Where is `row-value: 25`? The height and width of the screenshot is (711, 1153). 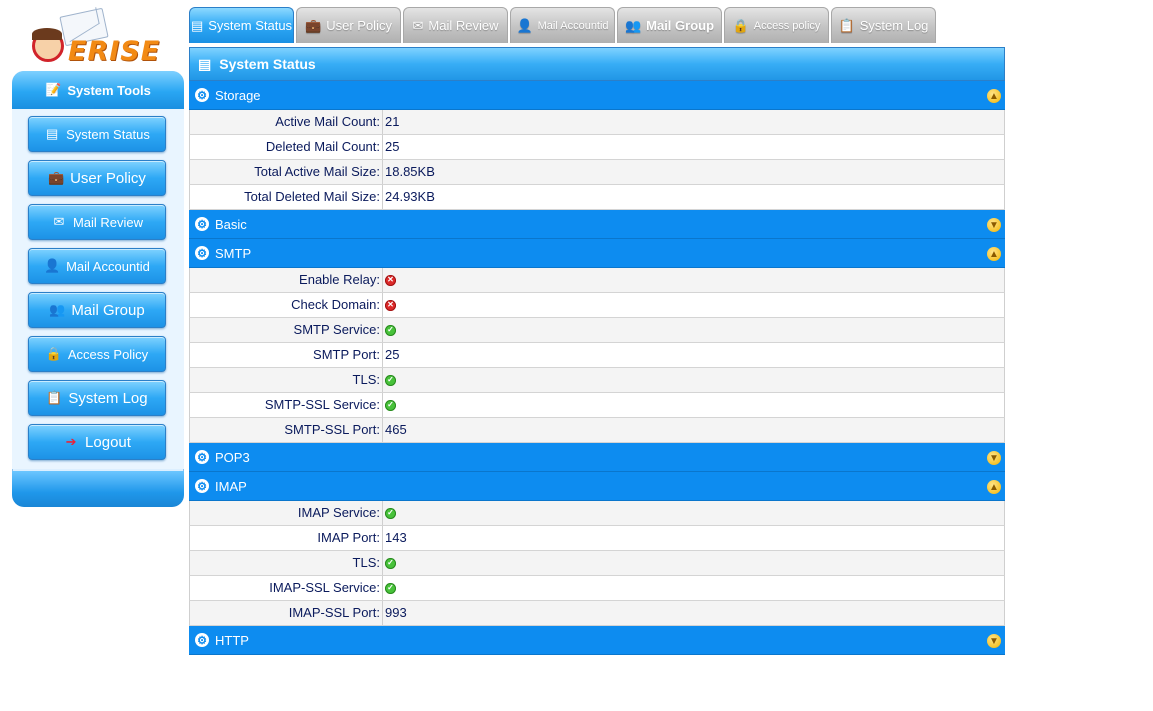 row-value: 25 is located at coordinates (392, 354).